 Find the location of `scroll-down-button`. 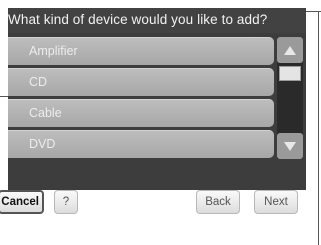

scroll-down-button is located at coordinates (290, 146).